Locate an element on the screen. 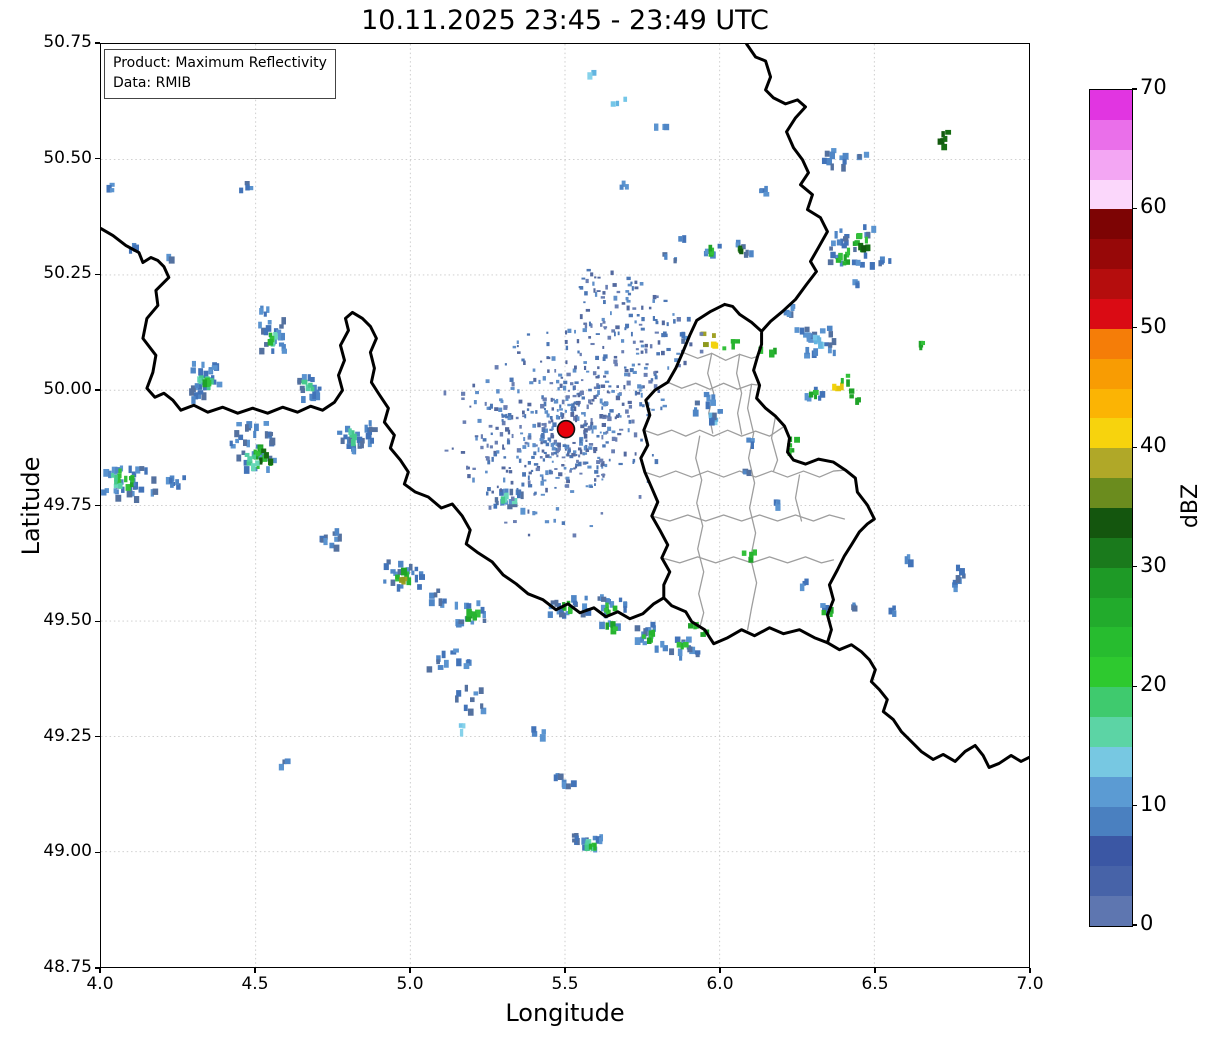  y-tick-label: 49.00 is located at coordinates (67, 851).